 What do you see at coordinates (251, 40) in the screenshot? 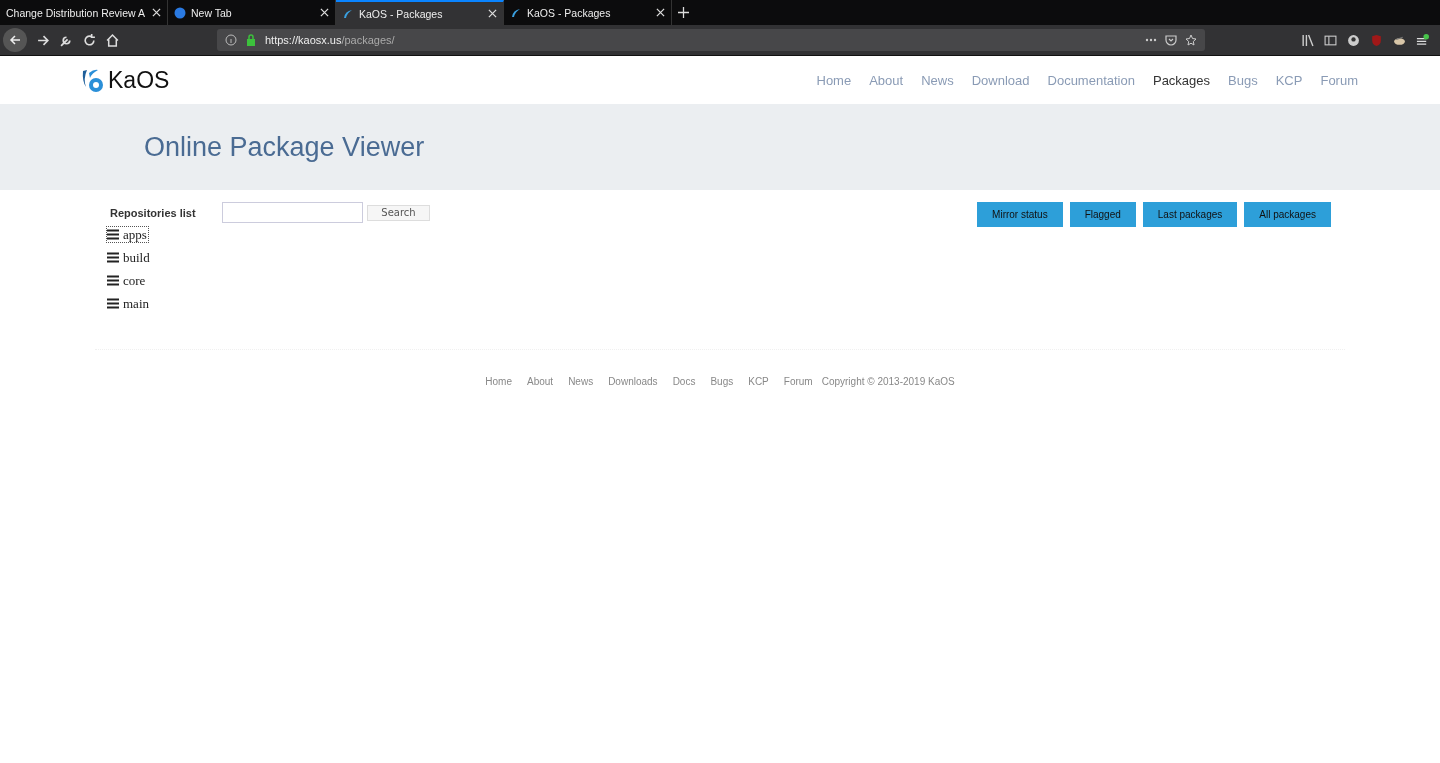
I see `lock-icon` at bounding box center [251, 40].